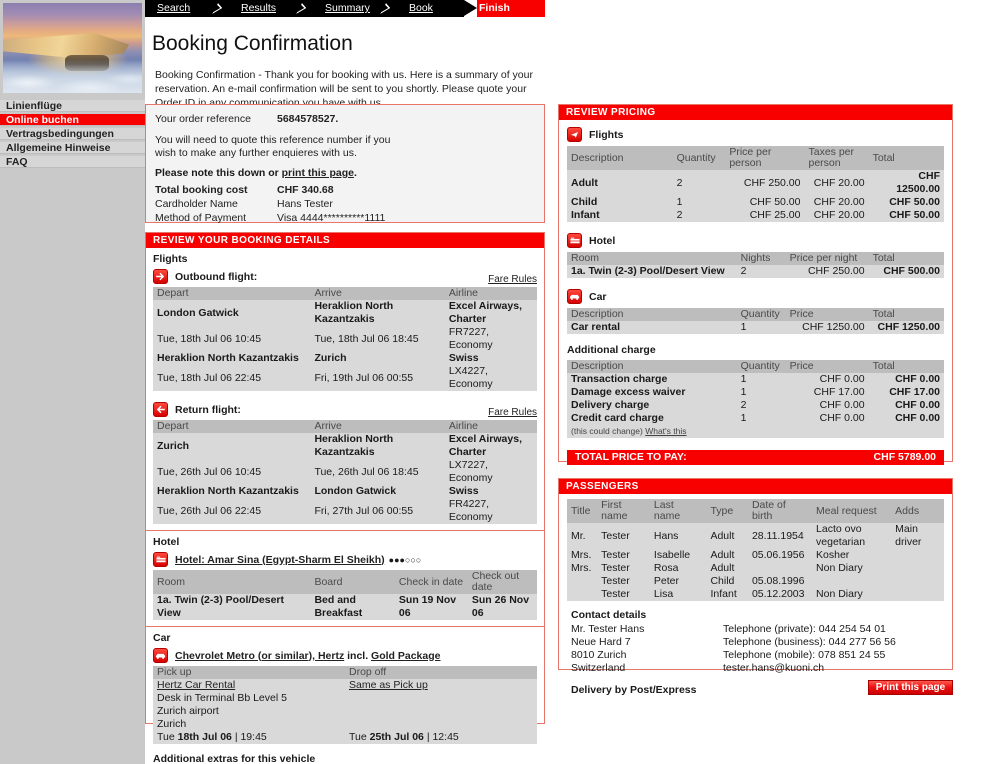 This screenshot has height=764, width=1000. What do you see at coordinates (906, 202) in the screenshot?
I see `cell-total: CHF 50.00` at bounding box center [906, 202].